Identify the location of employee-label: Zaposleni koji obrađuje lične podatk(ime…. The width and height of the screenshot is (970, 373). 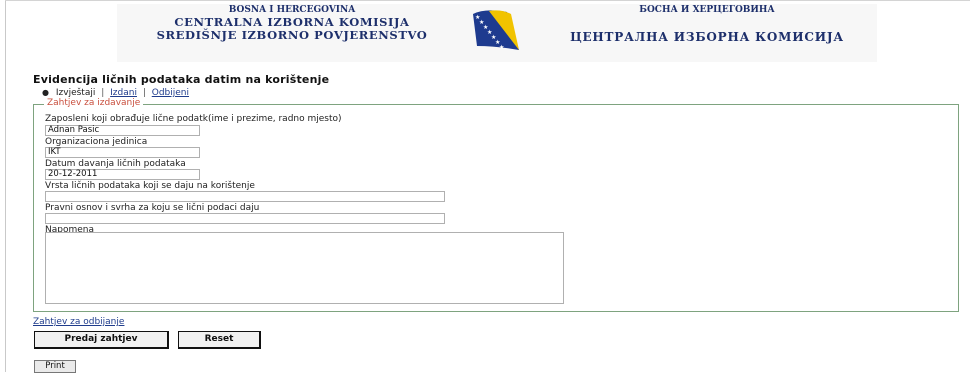
(193, 119).